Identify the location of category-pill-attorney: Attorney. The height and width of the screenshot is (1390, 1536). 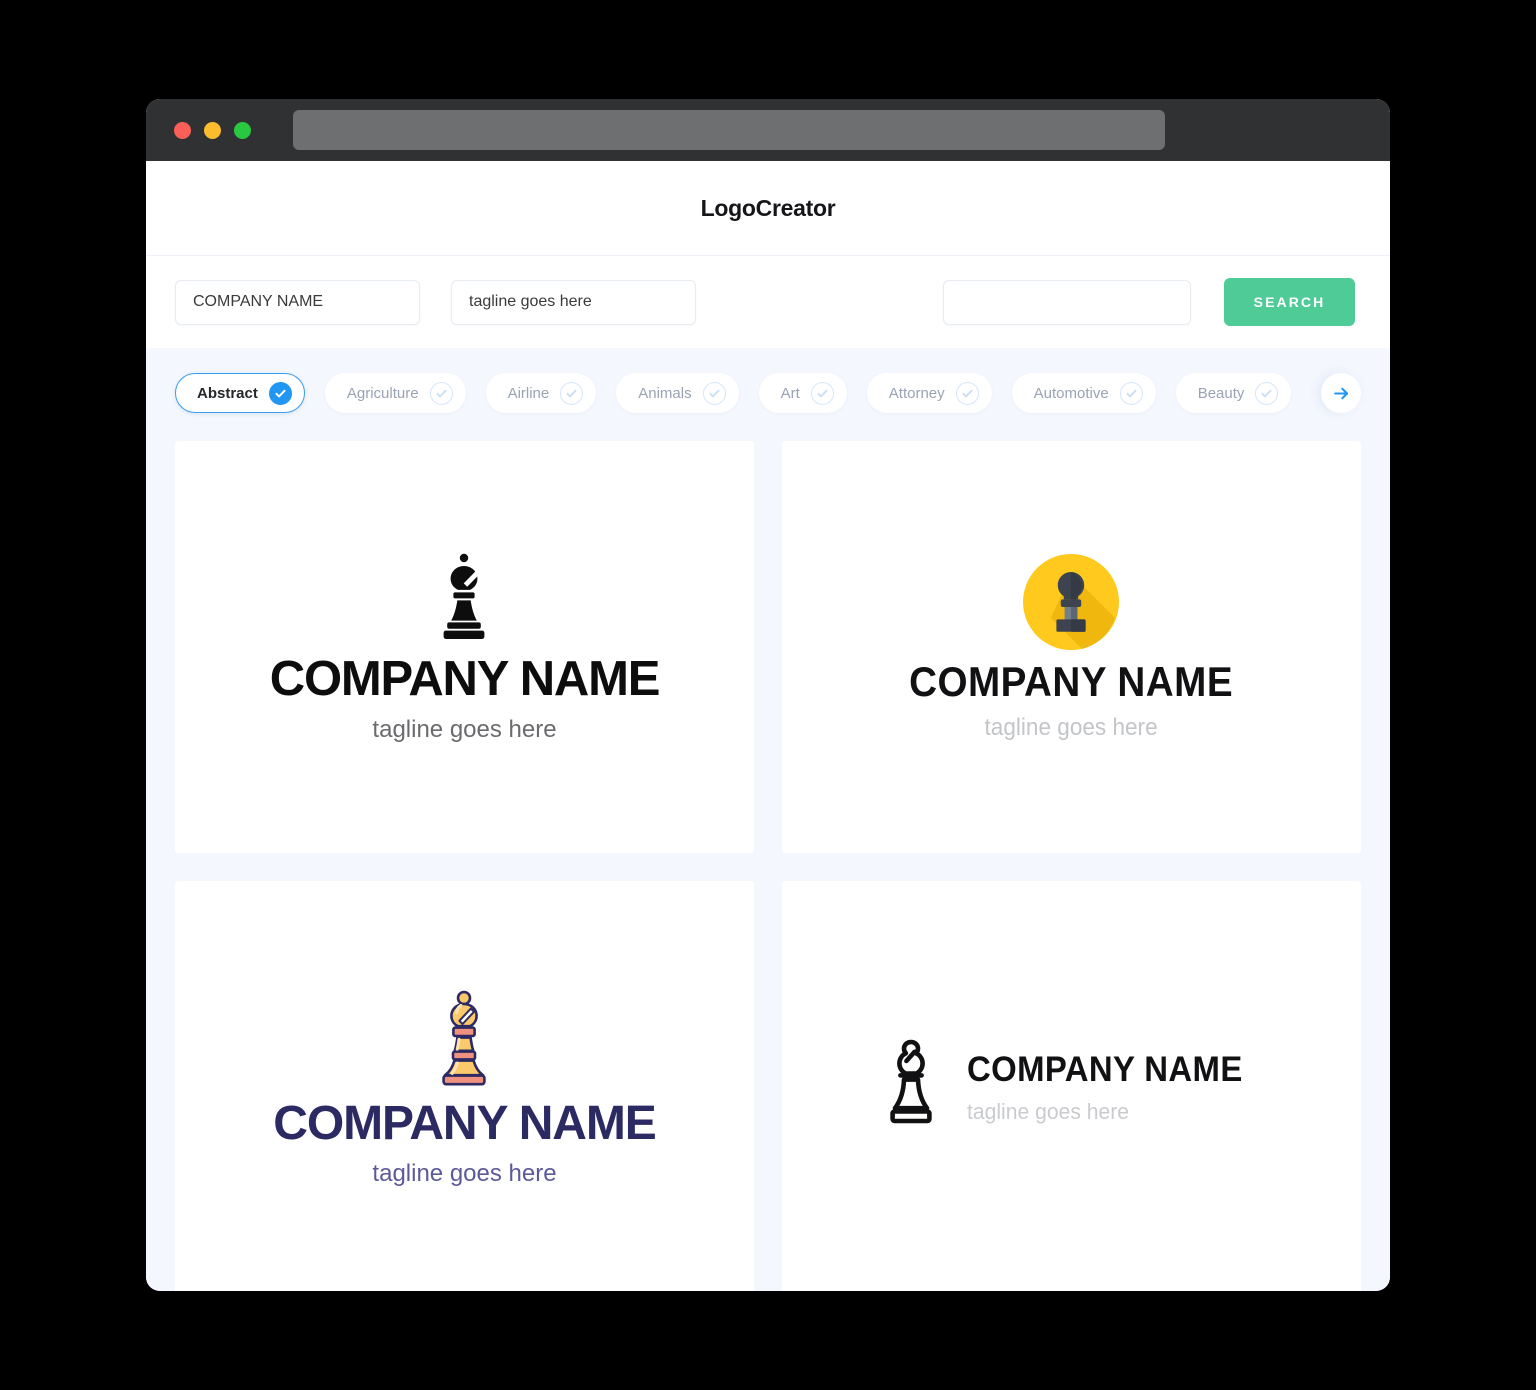
(929, 393).